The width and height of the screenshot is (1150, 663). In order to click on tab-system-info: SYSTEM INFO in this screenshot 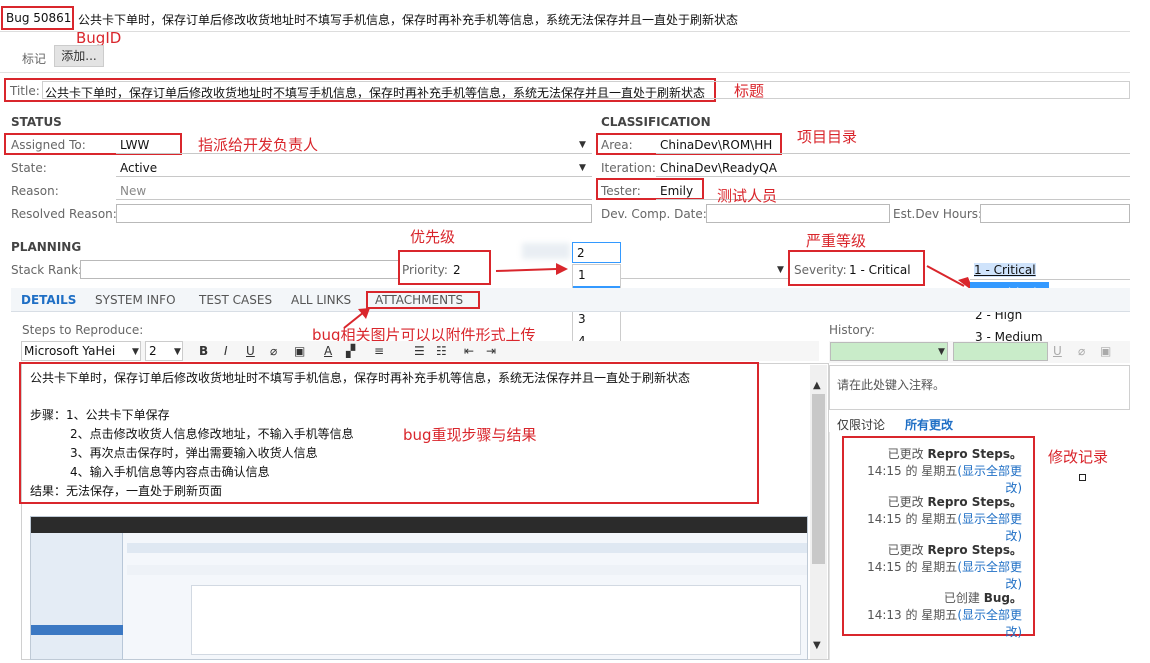, I will do `click(135, 300)`.